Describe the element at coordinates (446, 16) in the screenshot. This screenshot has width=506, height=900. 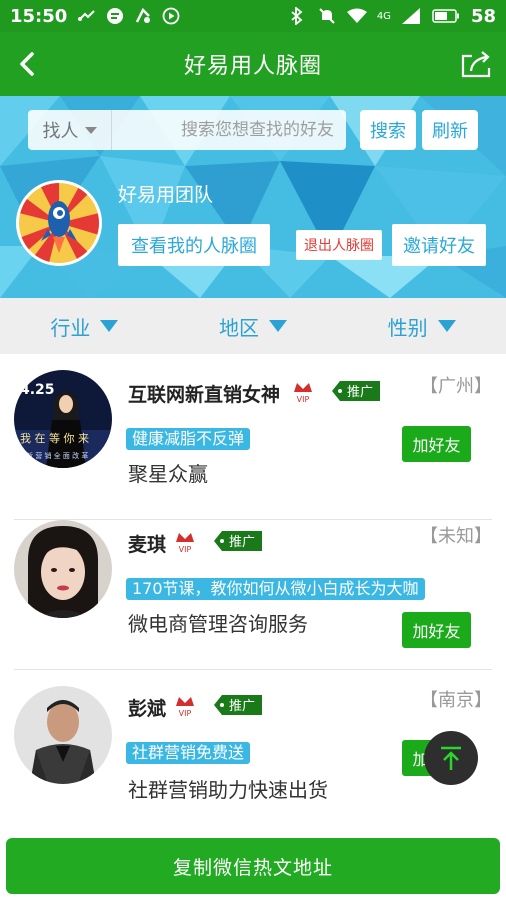
I see `battery-icon` at that location.